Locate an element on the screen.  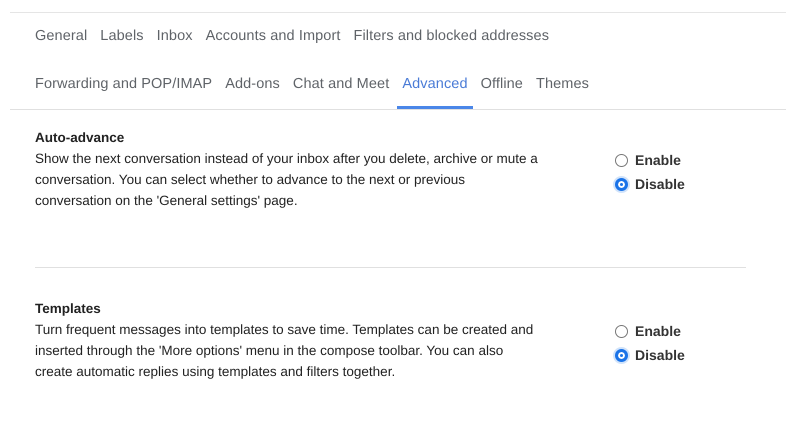
settings-tab: Forwarding and POP/IMAP is located at coordinates (123, 85).